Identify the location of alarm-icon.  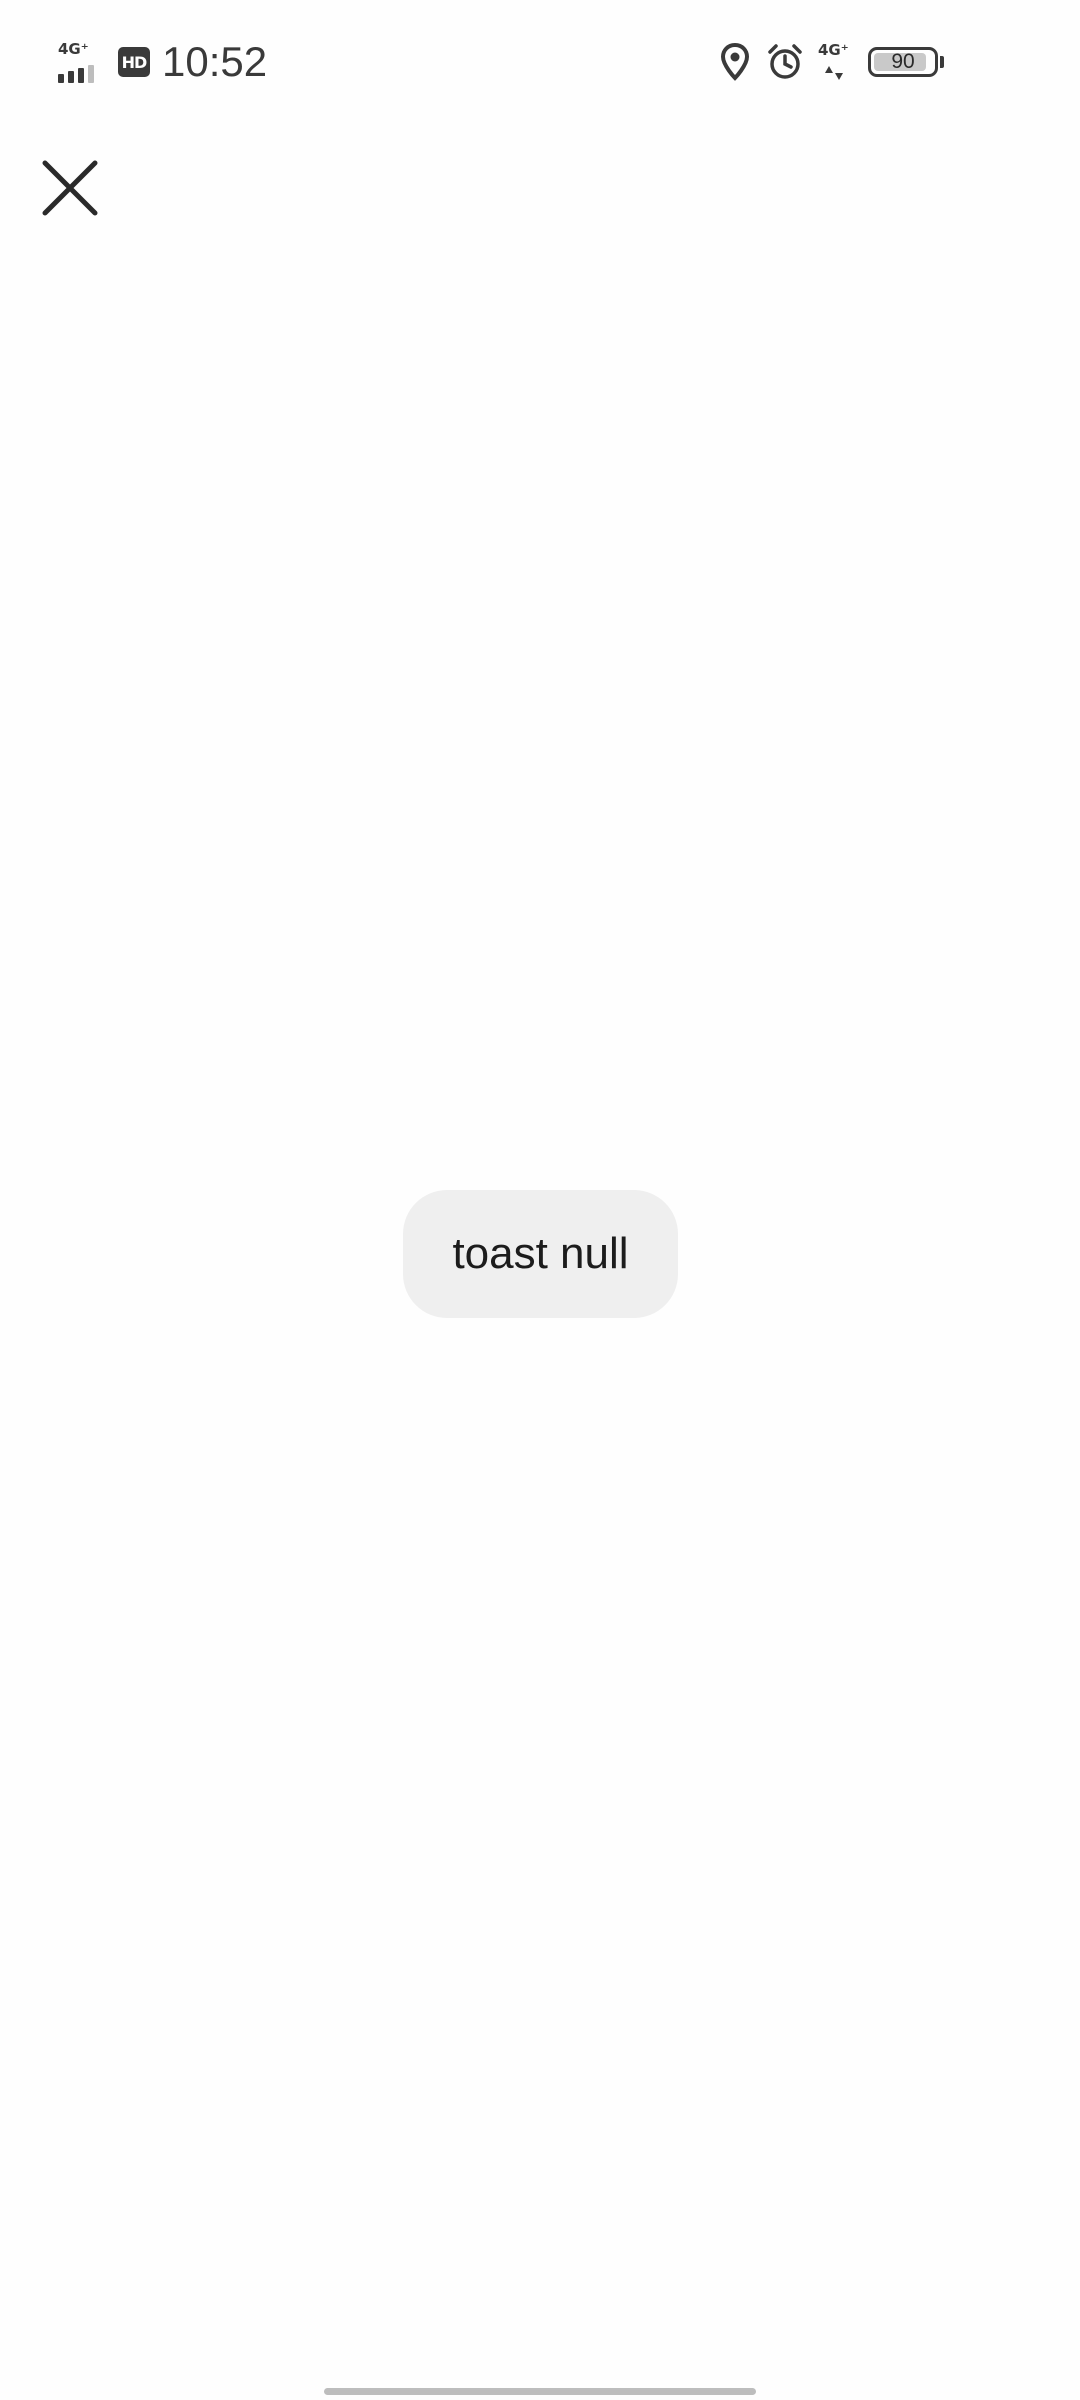
(785, 61).